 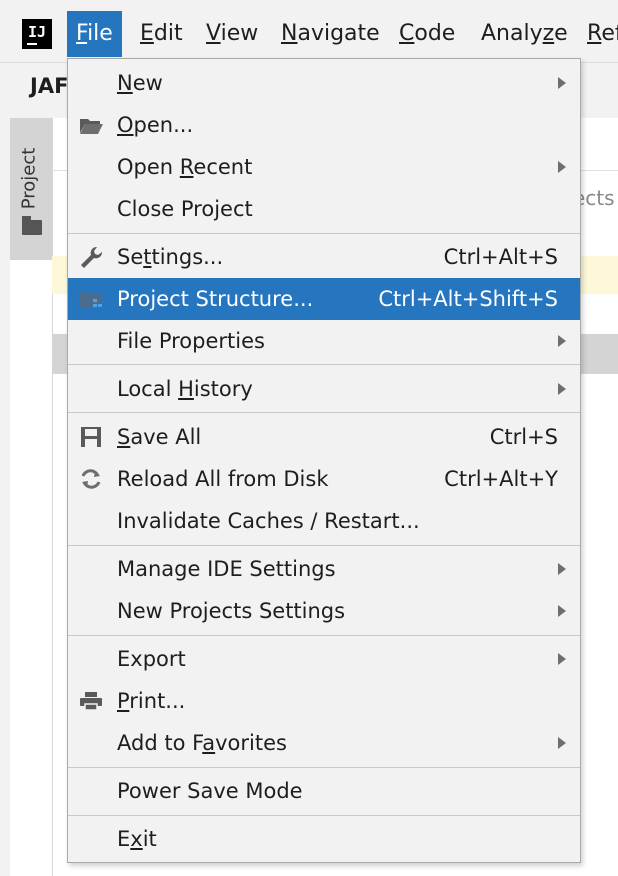 What do you see at coordinates (427, 34) in the screenshot?
I see `menu-code: Code` at bounding box center [427, 34].